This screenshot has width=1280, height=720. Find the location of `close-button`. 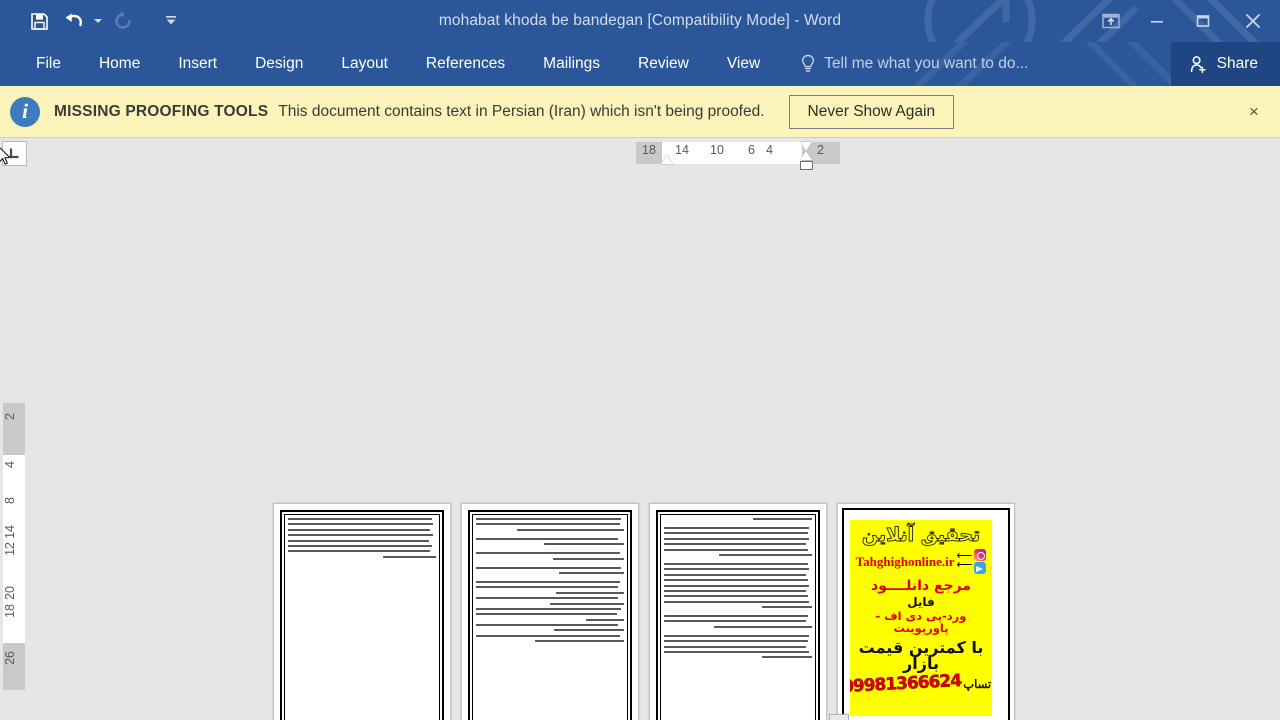

close-button is located at coordinates (1253, 21).